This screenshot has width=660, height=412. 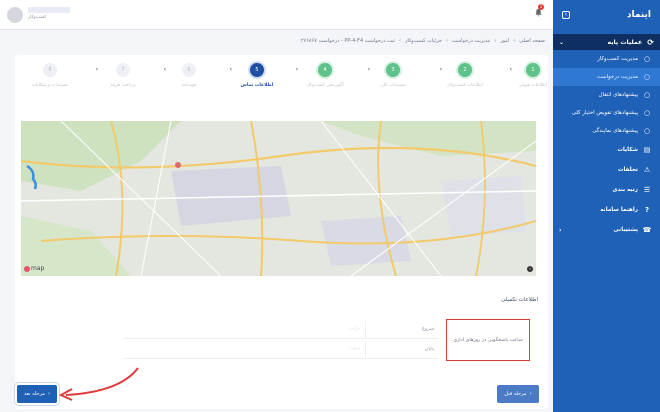 What do you see at coordinates (627, 150) in the screenshot?
I see `sidebar-item-label: شکایات` at bounding box center [627, 150].